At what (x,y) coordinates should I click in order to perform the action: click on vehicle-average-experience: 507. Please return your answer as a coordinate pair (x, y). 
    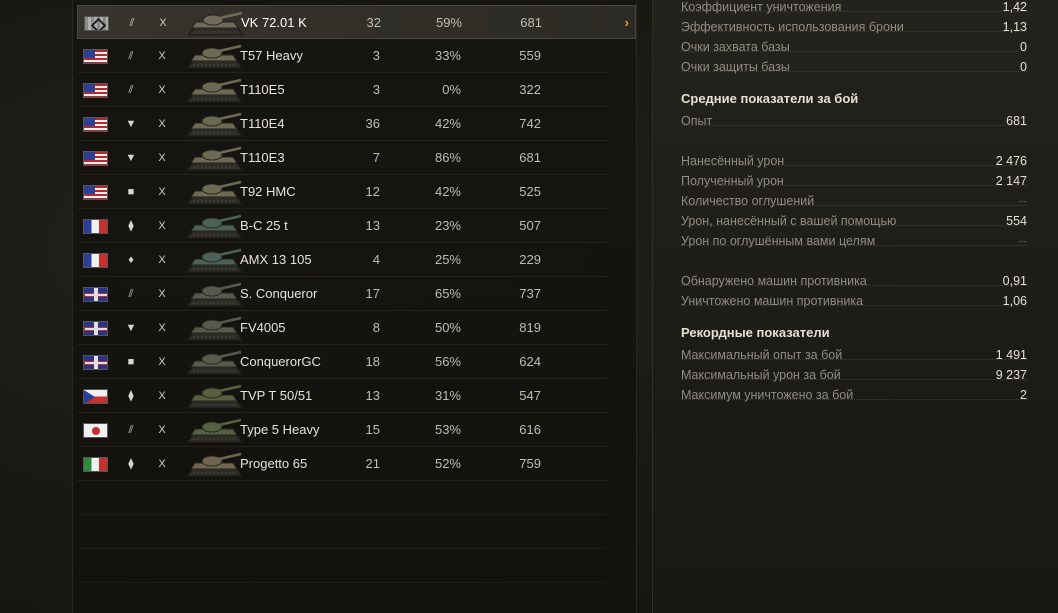
    Looking at the image, I should click on (530, 225).